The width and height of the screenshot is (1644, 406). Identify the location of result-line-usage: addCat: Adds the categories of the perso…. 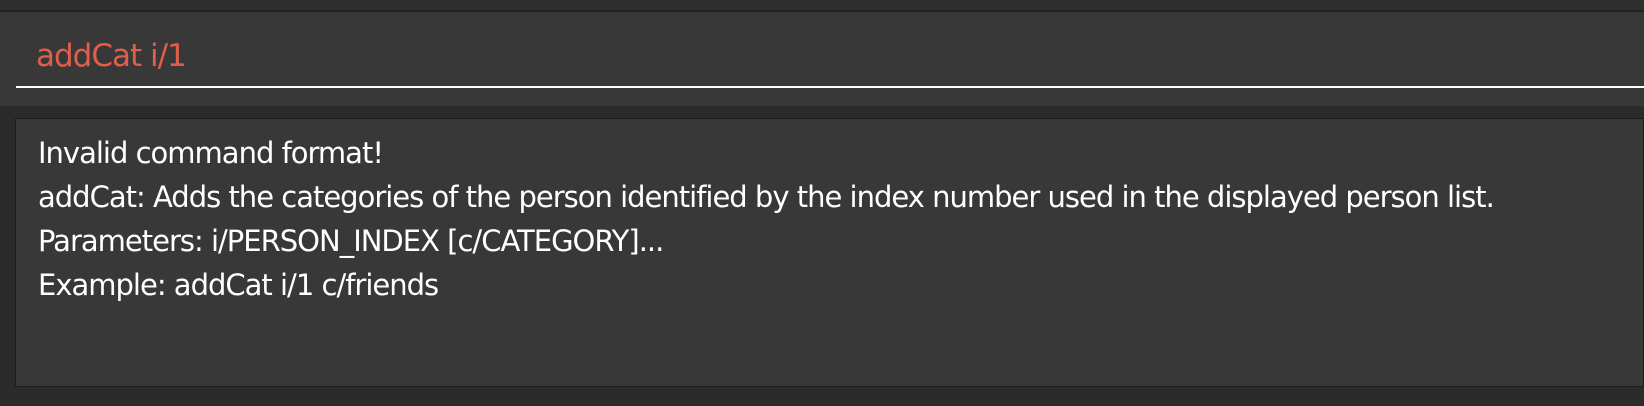
(766, 197).